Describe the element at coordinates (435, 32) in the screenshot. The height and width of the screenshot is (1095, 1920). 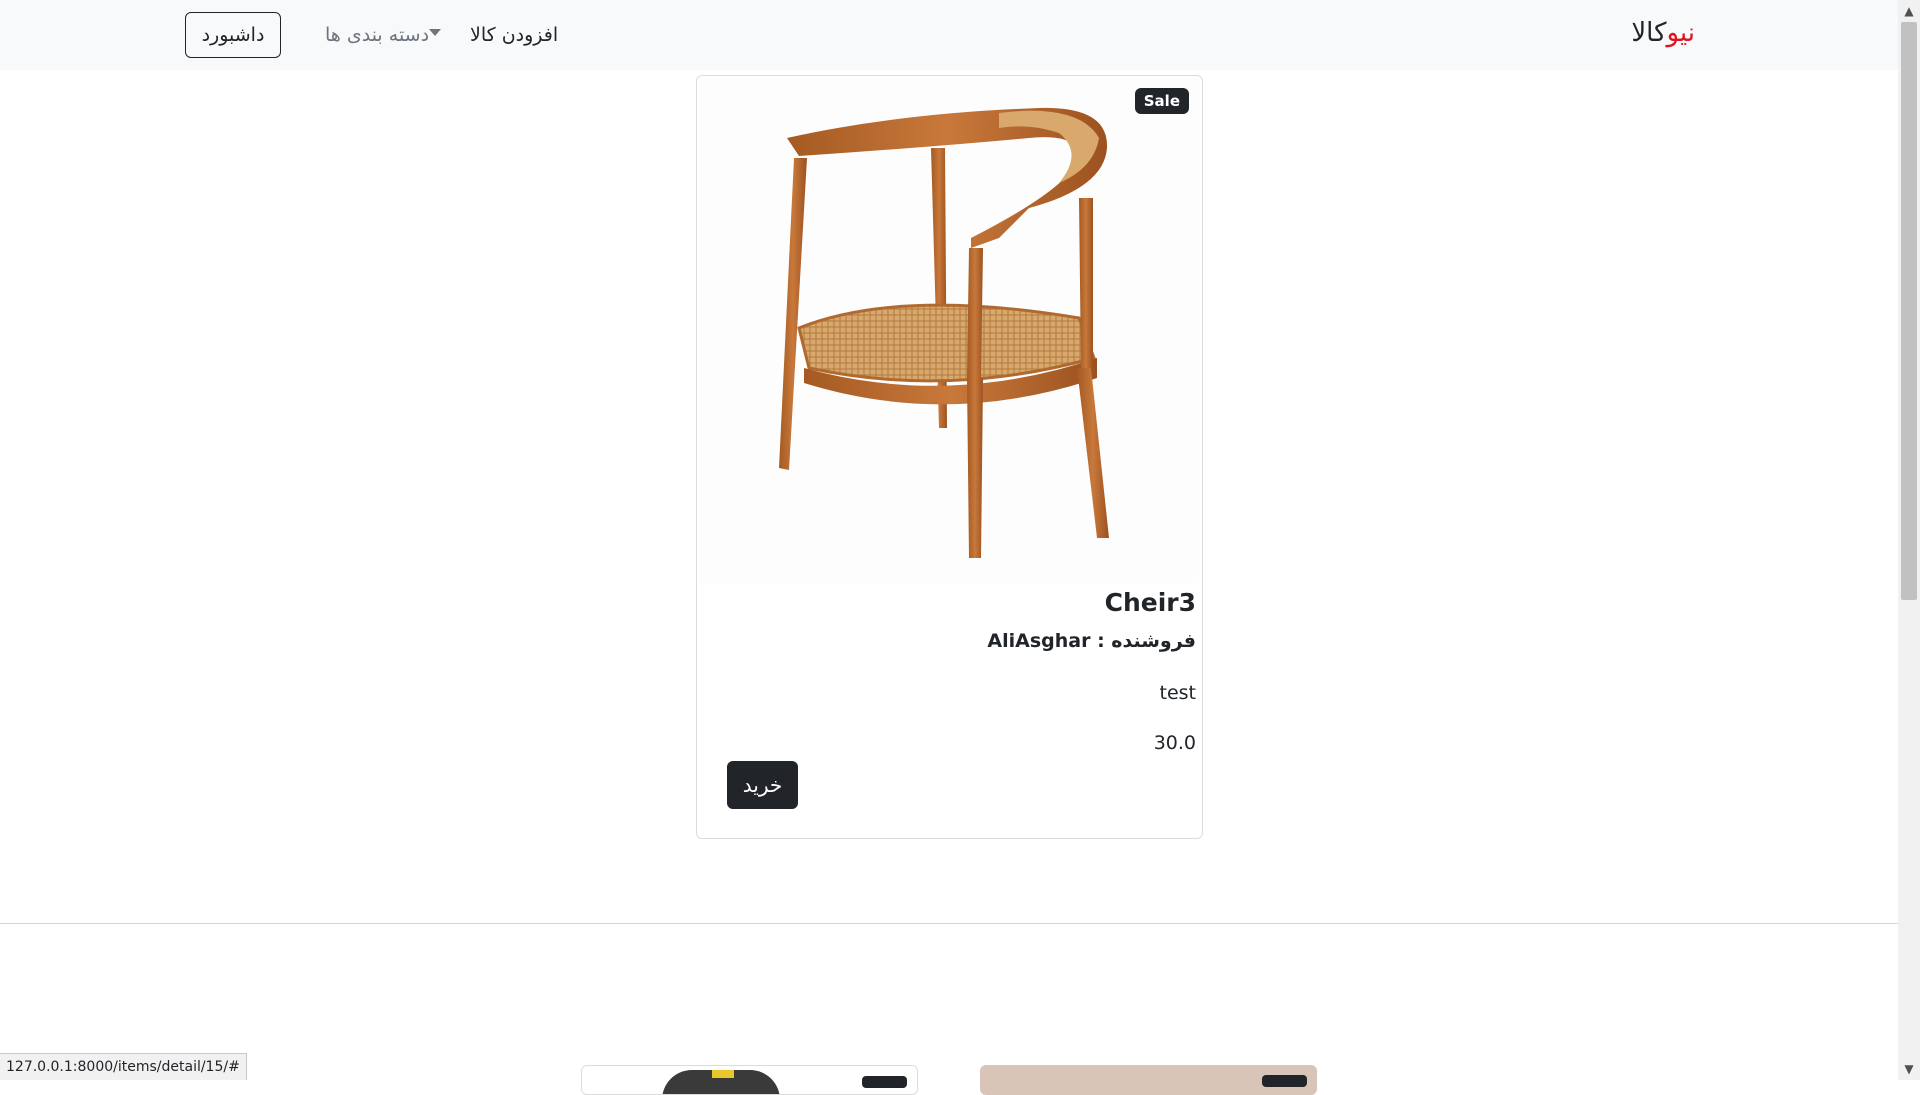
I see `caret-down-icon` at that location.